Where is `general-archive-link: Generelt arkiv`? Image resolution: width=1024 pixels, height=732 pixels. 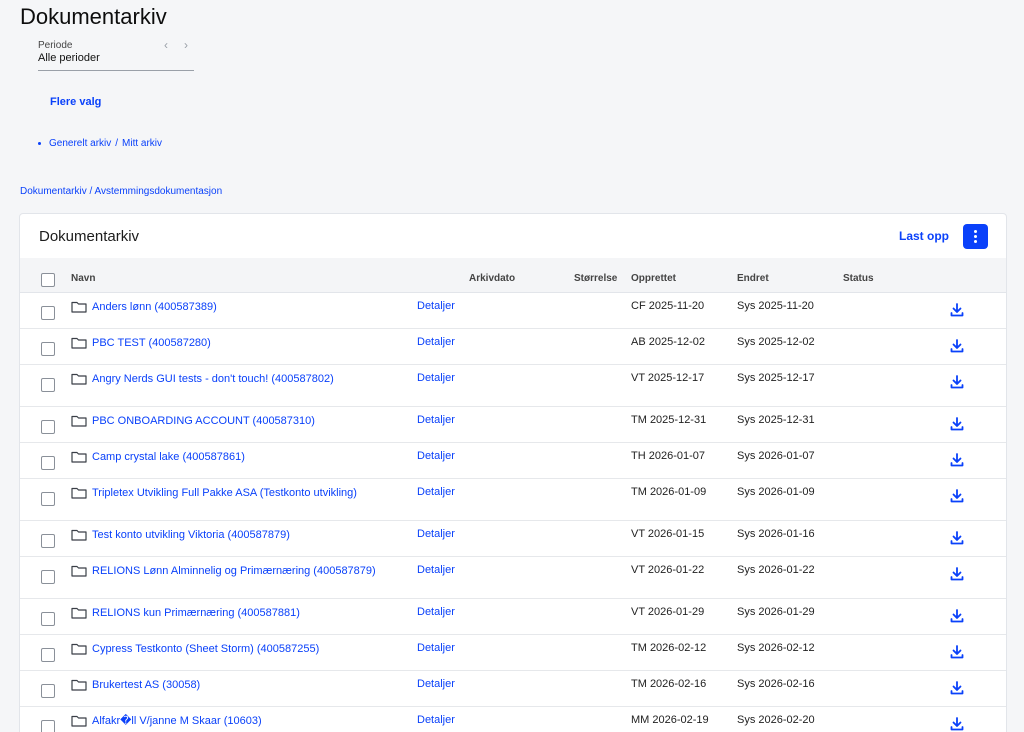 general-archive-link: Generelt arkiv is located at coordinates (80, 143).